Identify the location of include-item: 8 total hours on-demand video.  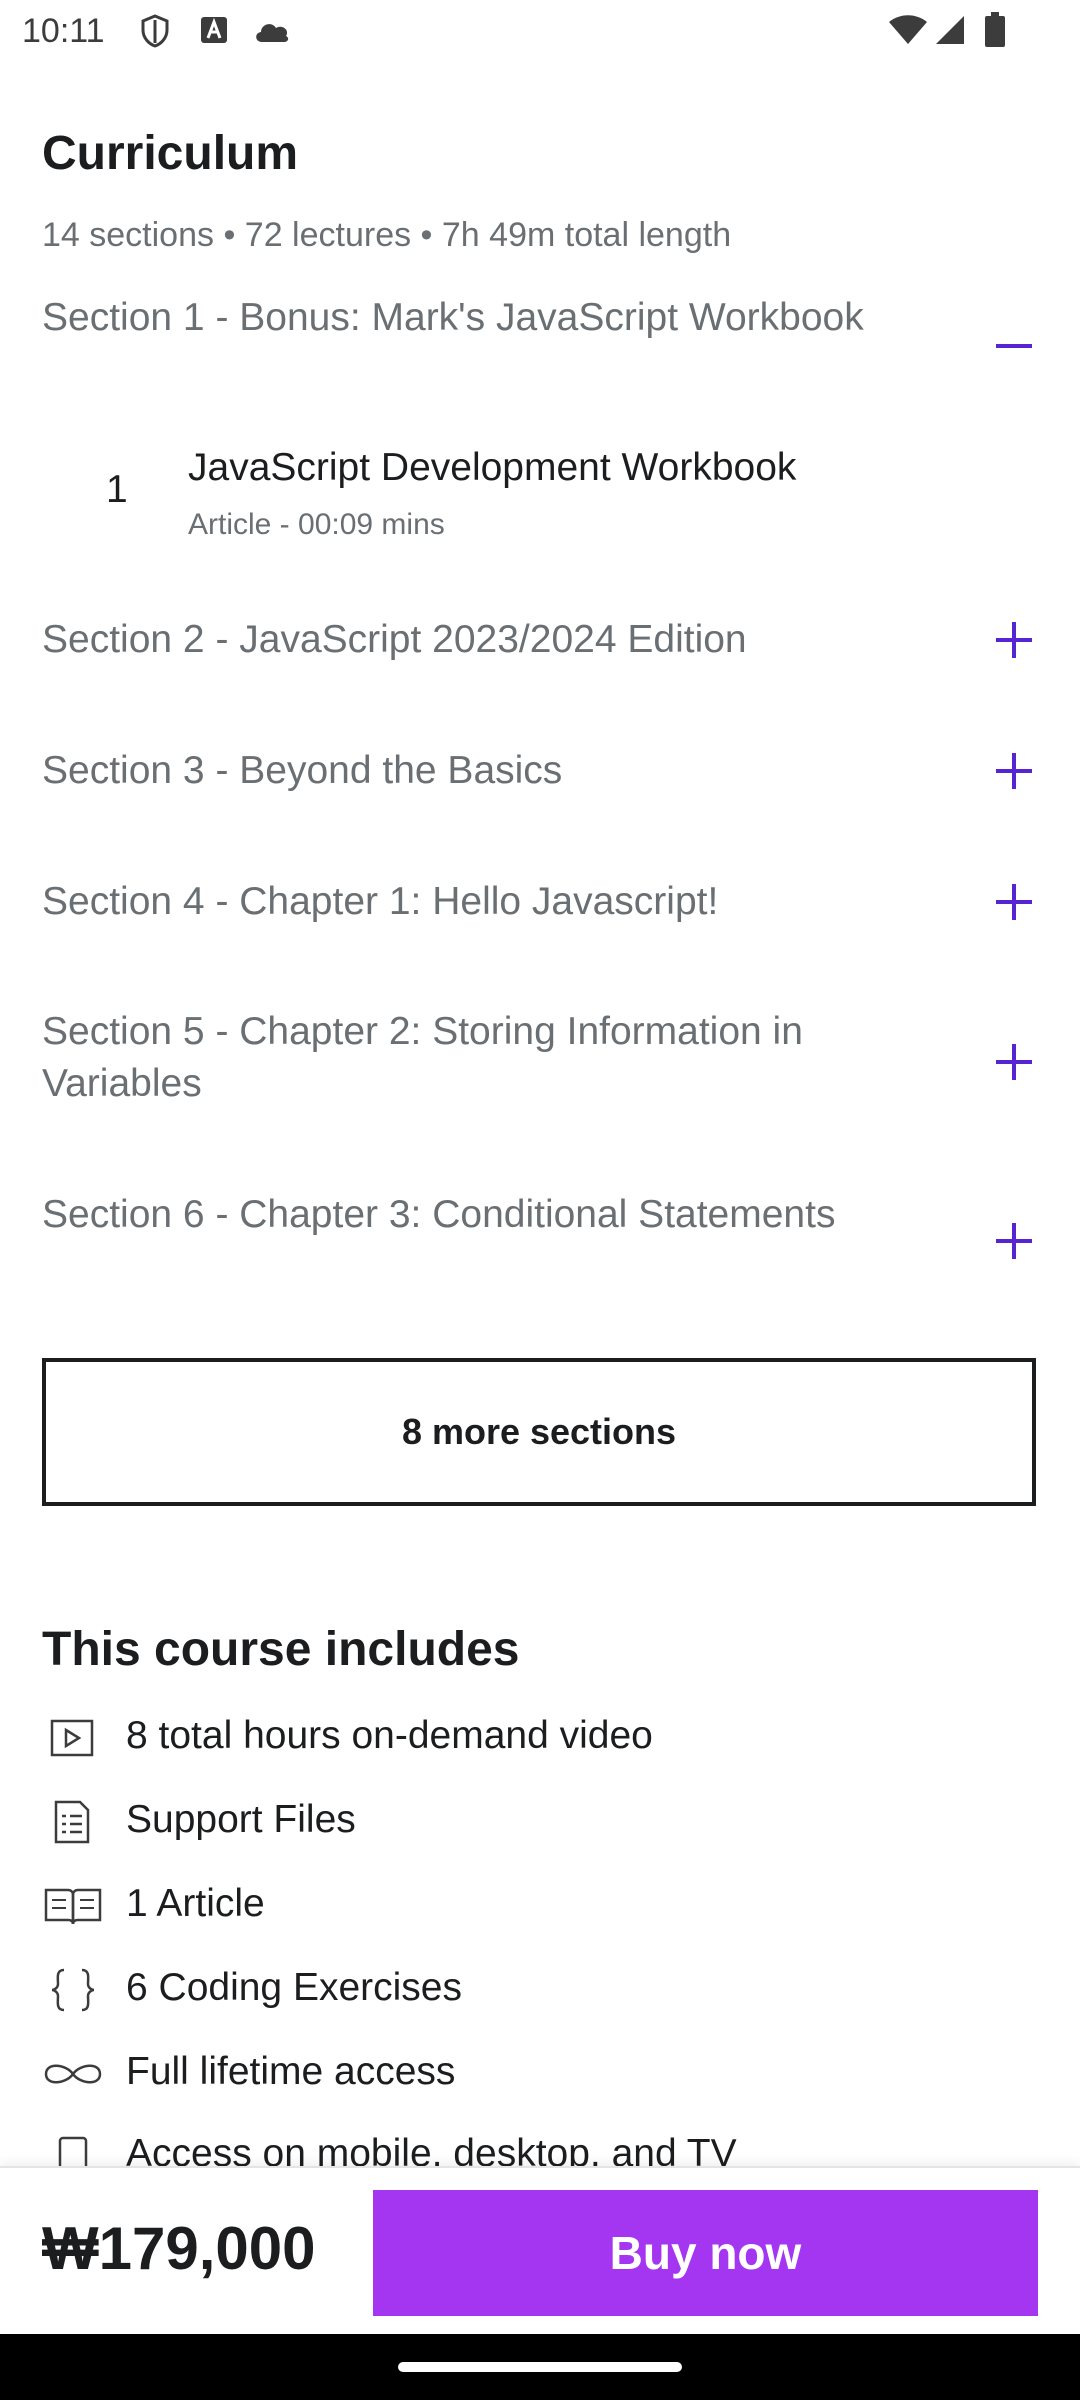
(542, 1738).